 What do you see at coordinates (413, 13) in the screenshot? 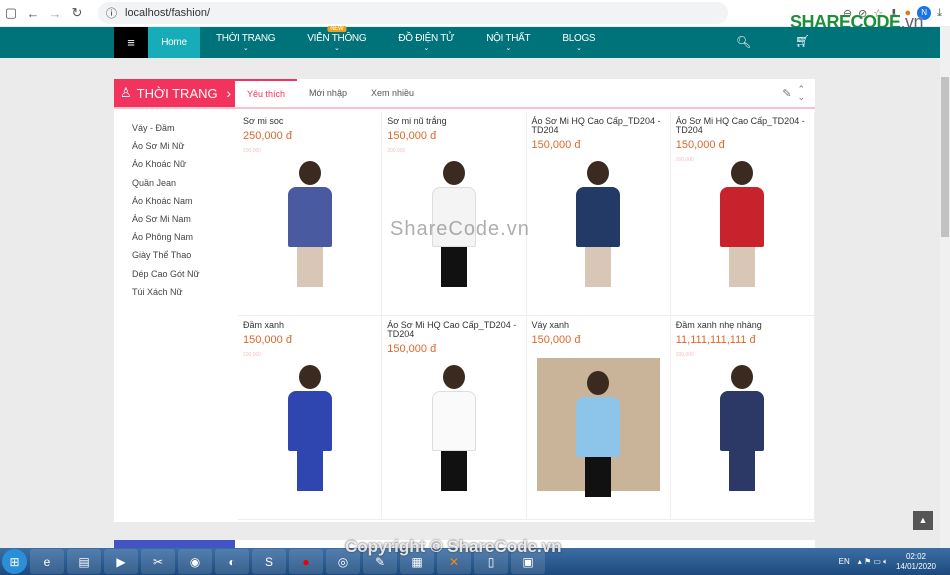
I see `address-bar: ⓘ localhost/fashion/` at bounding box center [413, 13].